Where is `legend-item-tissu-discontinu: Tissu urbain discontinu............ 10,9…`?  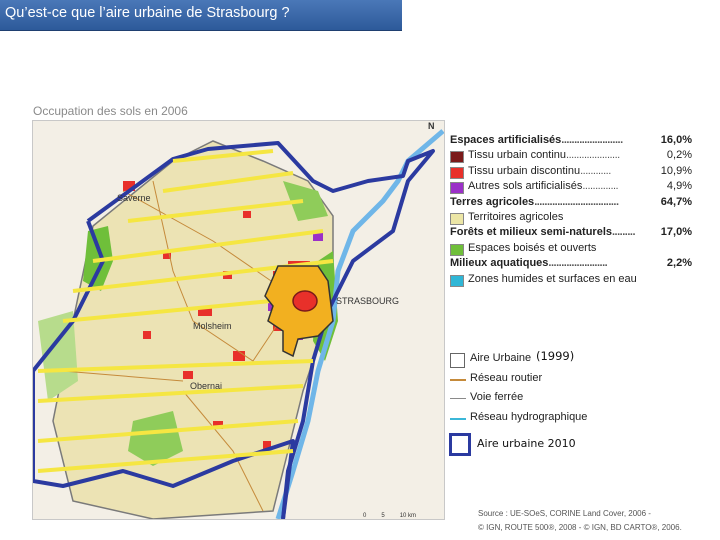
legend-item-tissu-discontinu: Tissu urbain discontinu............ 10,9… is located at coordinates (573, 172).